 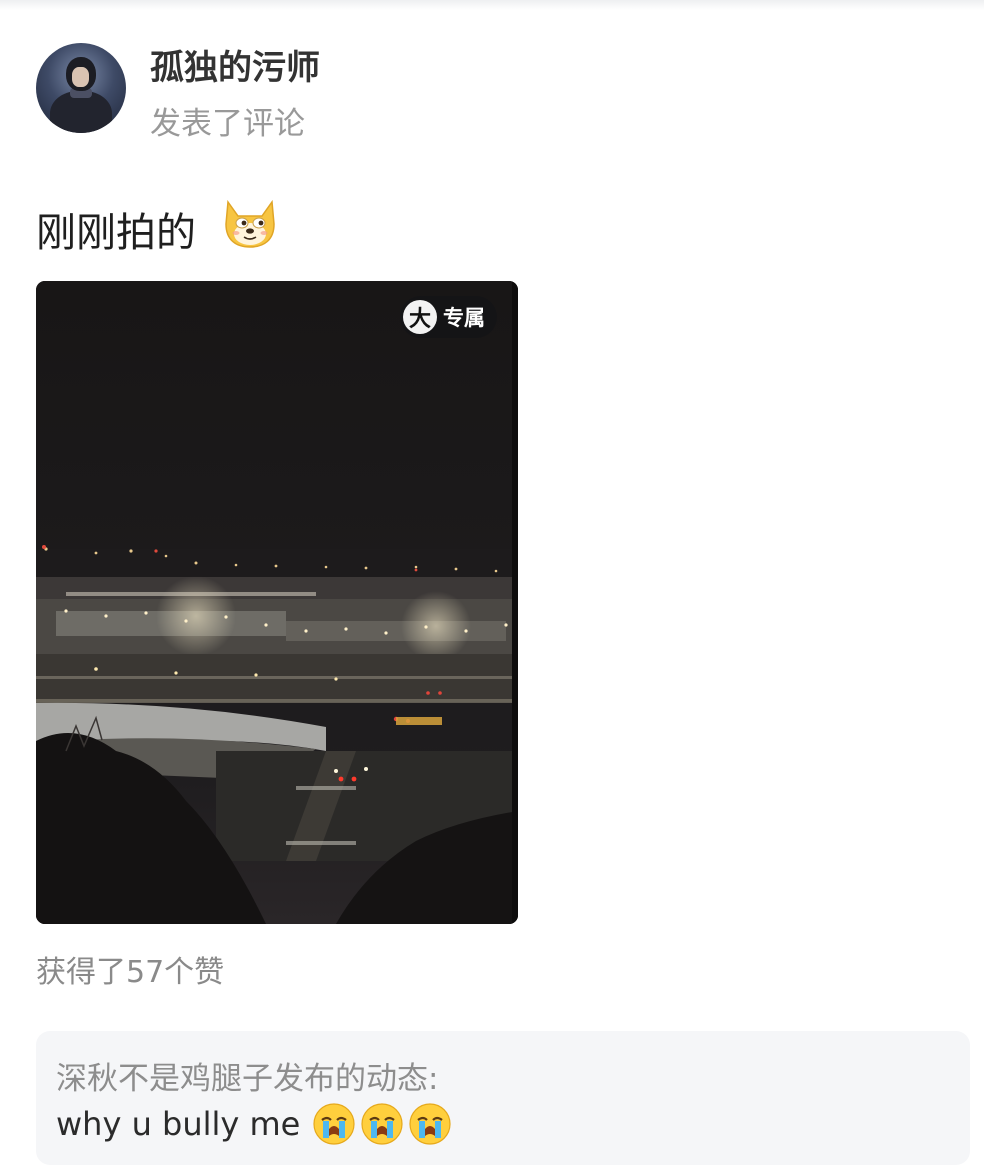 What do you see at coordinates (227, 124) in the screenshot?
I see `action-label: 发表了评论` at bounding box center [227, 124].